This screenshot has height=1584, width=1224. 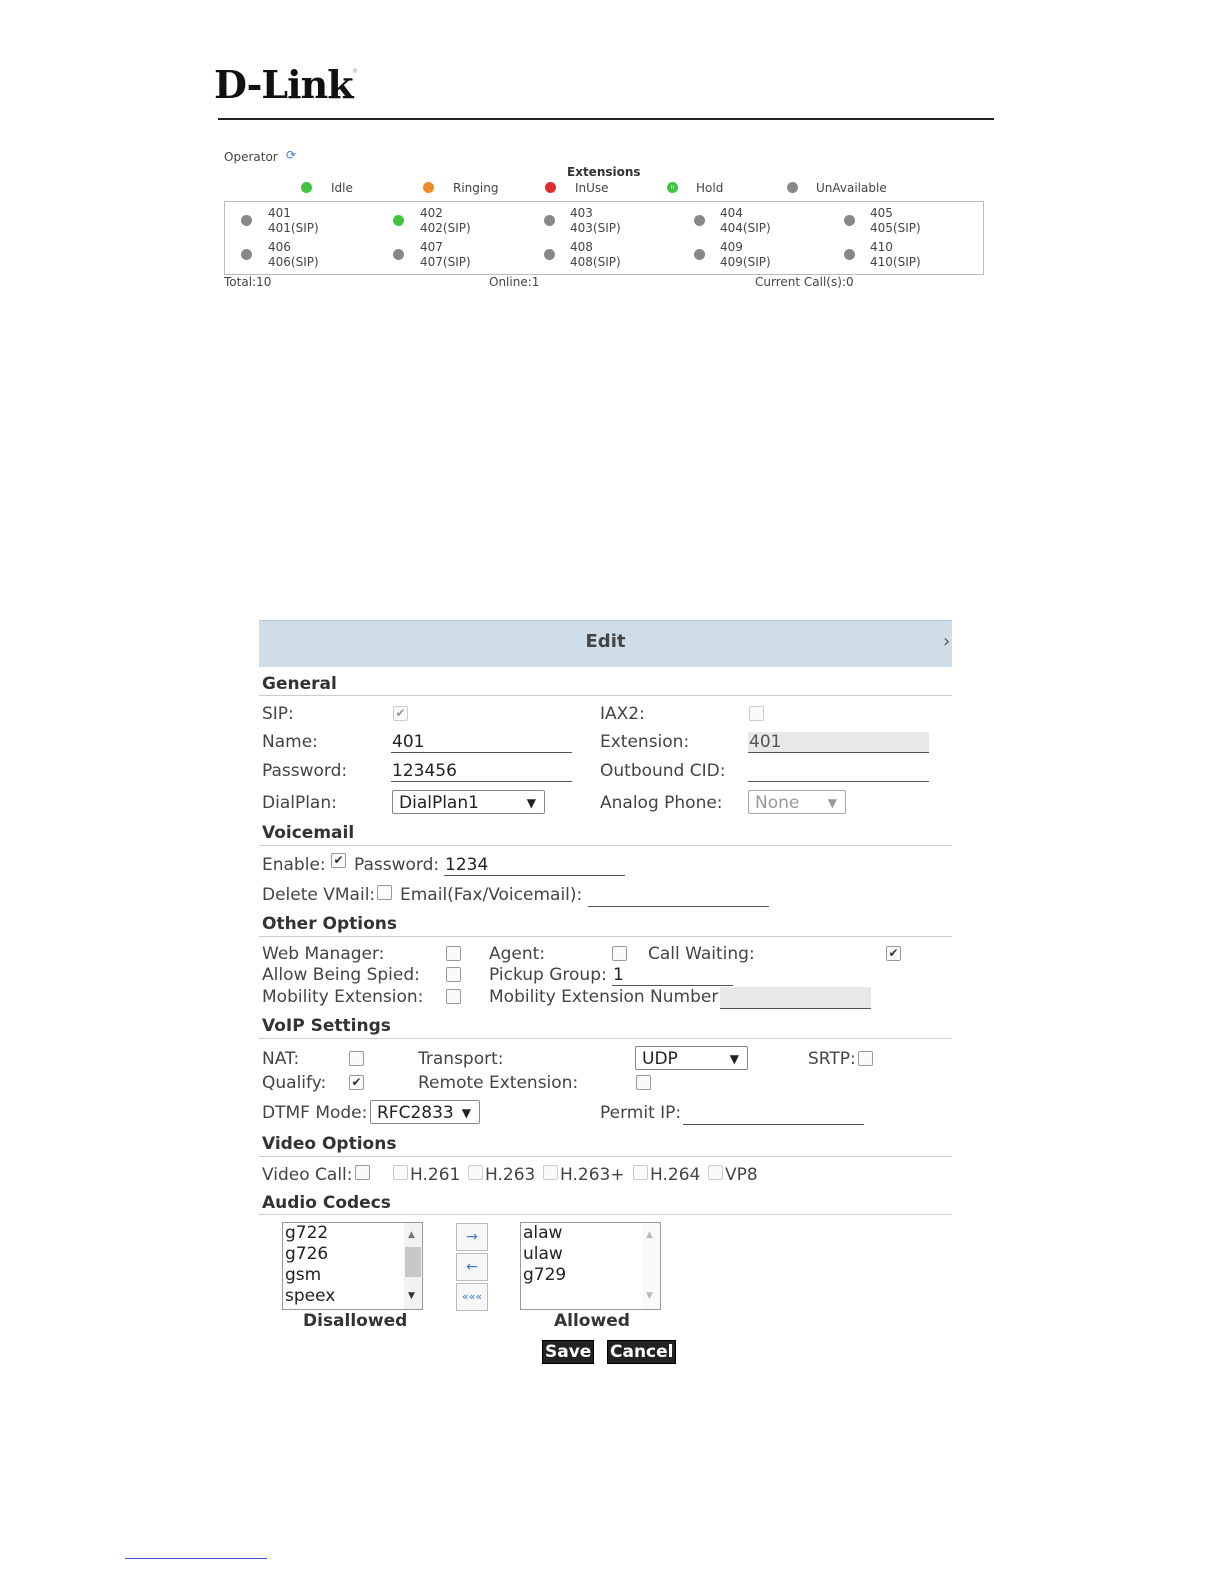 I want to click on mobility-ext-checkbox, so click(x=453, y=996).